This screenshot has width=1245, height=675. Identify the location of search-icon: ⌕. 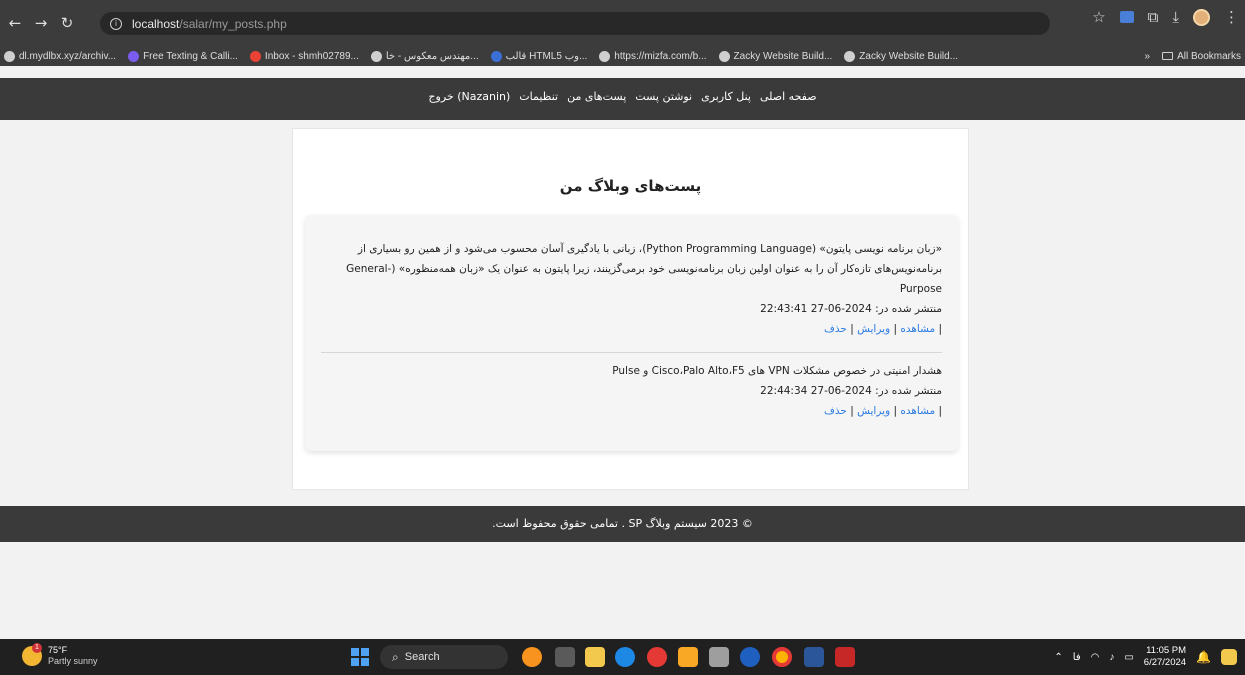
(395, 656).